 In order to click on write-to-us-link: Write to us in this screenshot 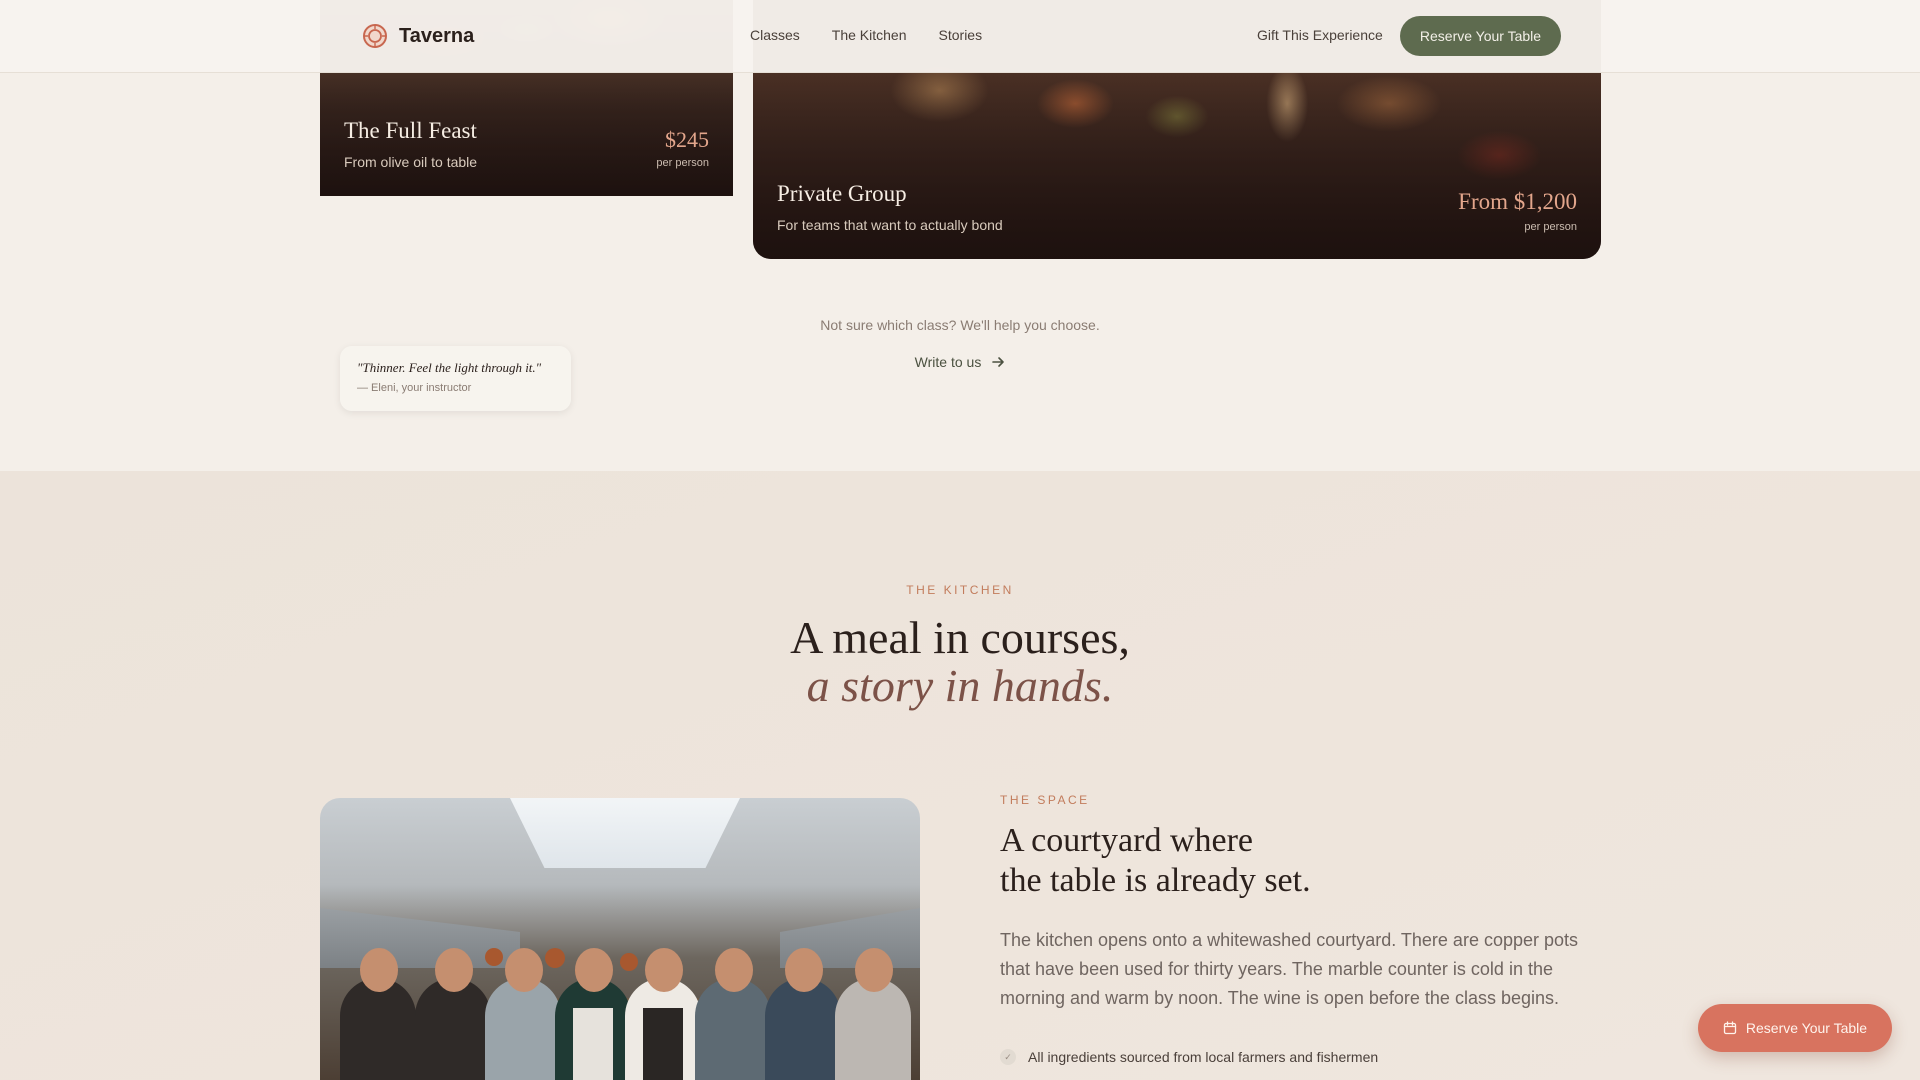, I will do `click(960, 362)`.